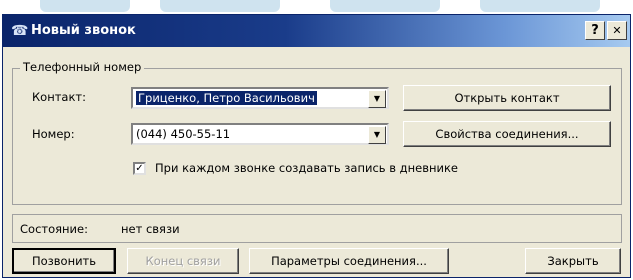 The image size is (633, 280). What do you see at coordinates (150, 229) in the screenshot?
I see `status-value: нет связи` at bounding box center [150, 229].